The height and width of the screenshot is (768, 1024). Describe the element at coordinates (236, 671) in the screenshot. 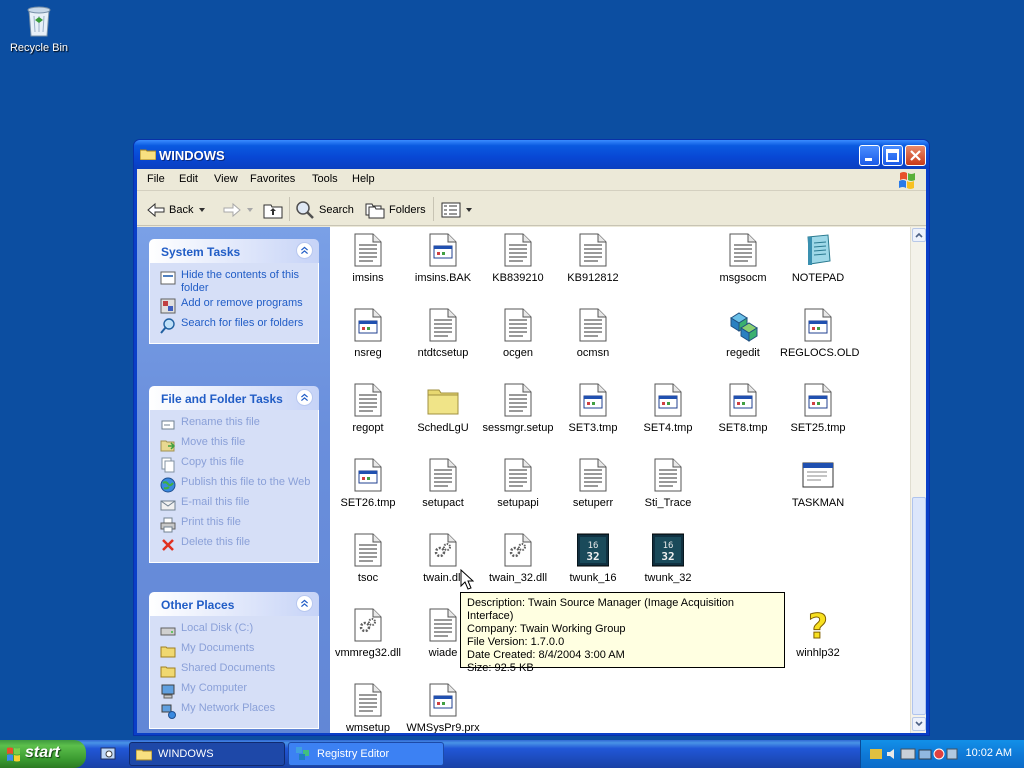

I see `place-shared-documents: Shared Documents` at that location.